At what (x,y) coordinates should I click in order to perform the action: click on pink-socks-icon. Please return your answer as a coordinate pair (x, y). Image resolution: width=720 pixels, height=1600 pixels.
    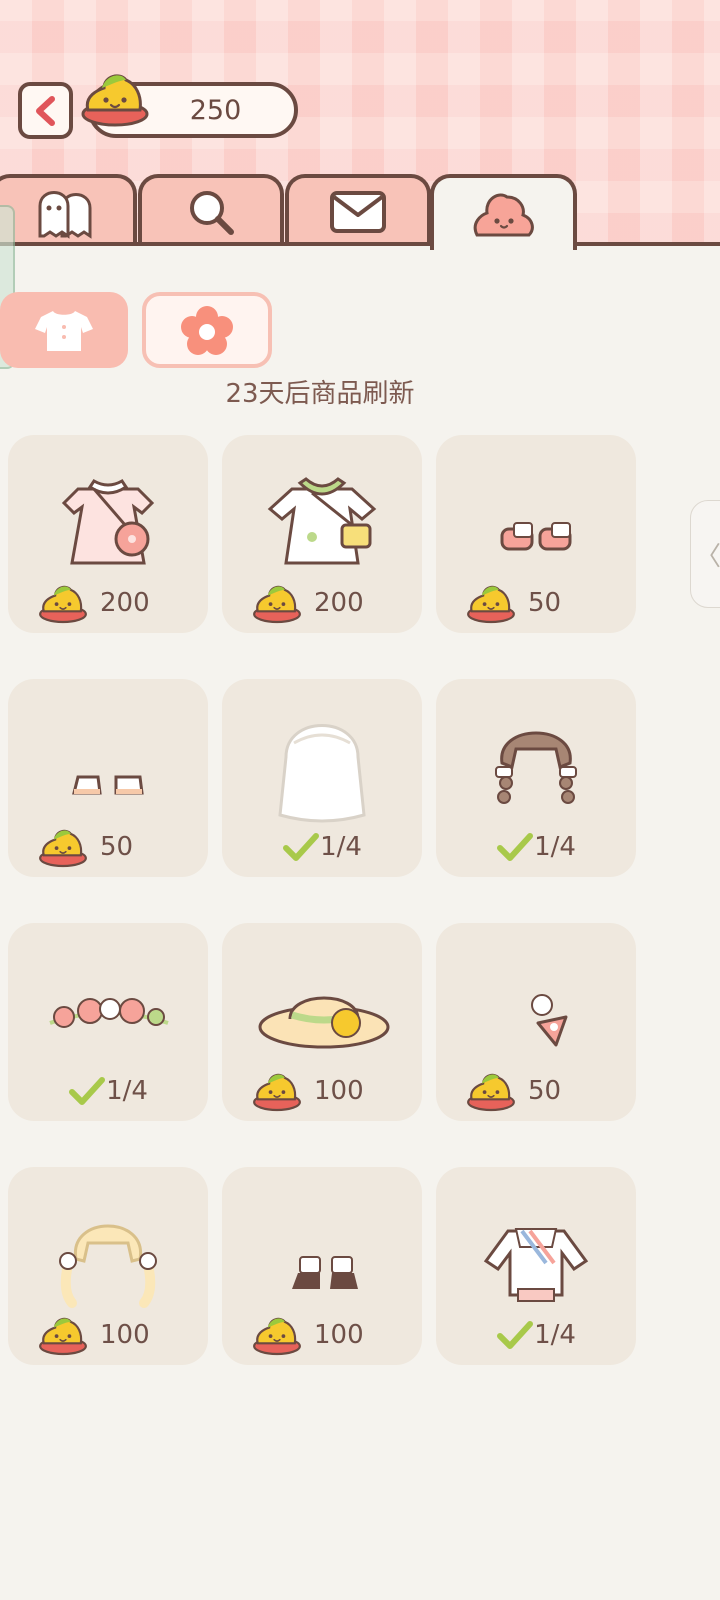
    Looking at the image, I should click on (536, 536).